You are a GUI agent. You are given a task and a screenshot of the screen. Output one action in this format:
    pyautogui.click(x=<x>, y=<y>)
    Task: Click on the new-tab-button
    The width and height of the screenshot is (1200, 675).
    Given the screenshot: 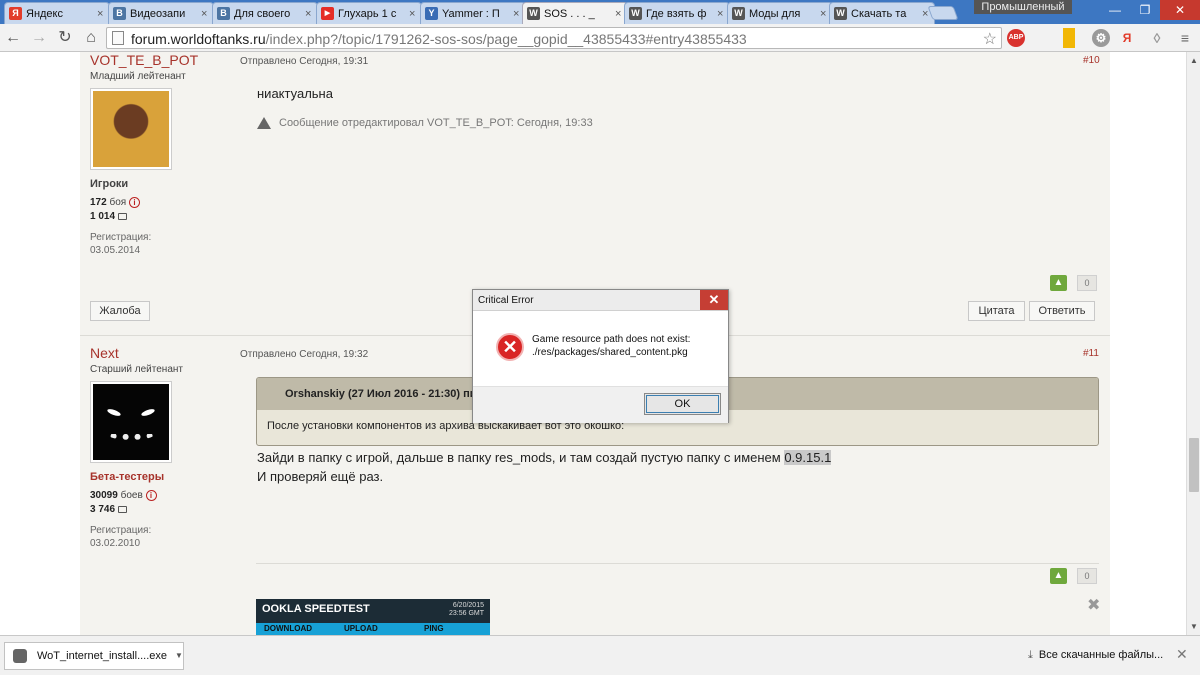 What is the action you would take?
    pyautogui.click(x=943, y=13)
    